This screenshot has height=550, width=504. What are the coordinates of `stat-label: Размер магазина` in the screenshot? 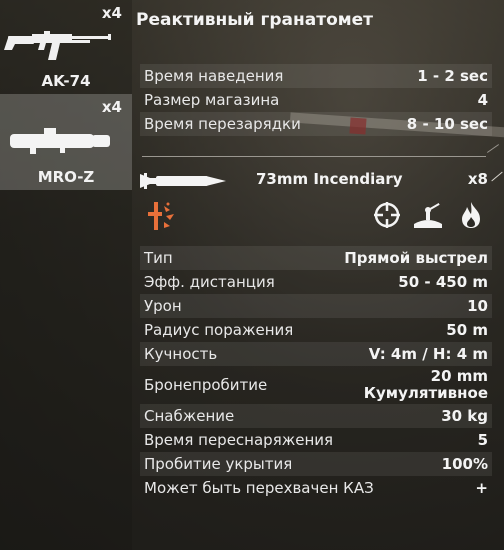 It's located at (212, 100).